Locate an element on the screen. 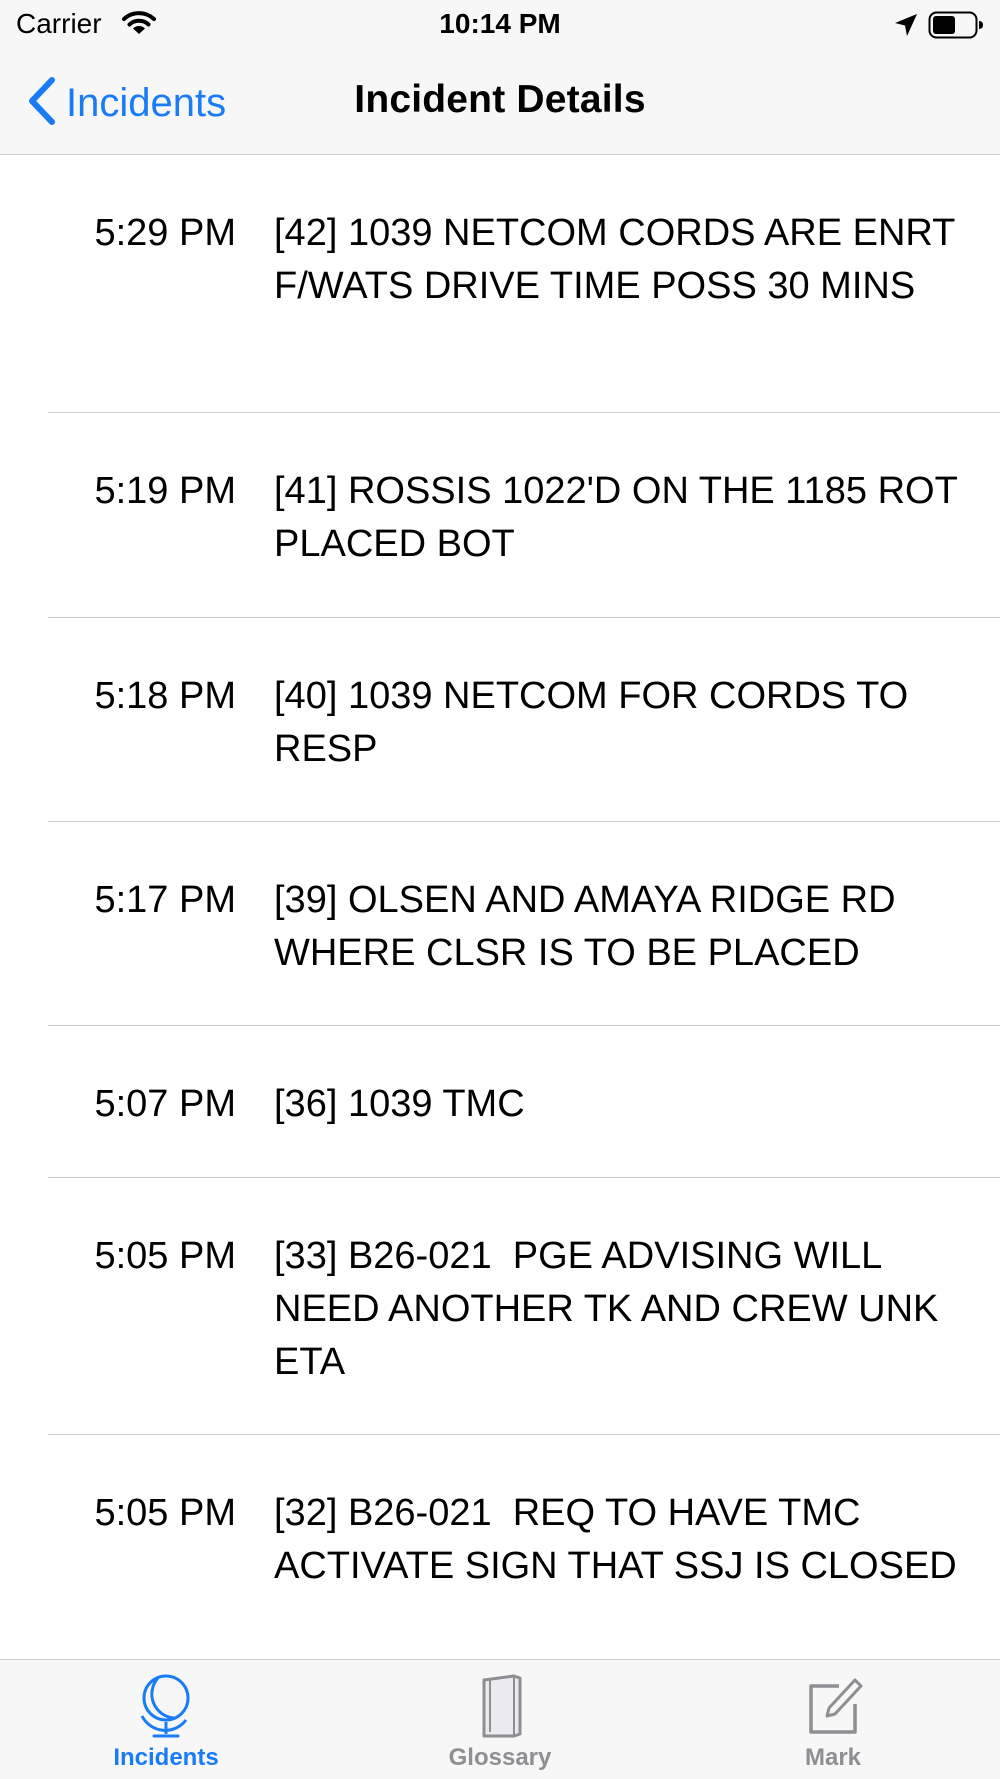 The image size is (1000, 1779). page-title: Incident Details is located at coordinates (500, 99).